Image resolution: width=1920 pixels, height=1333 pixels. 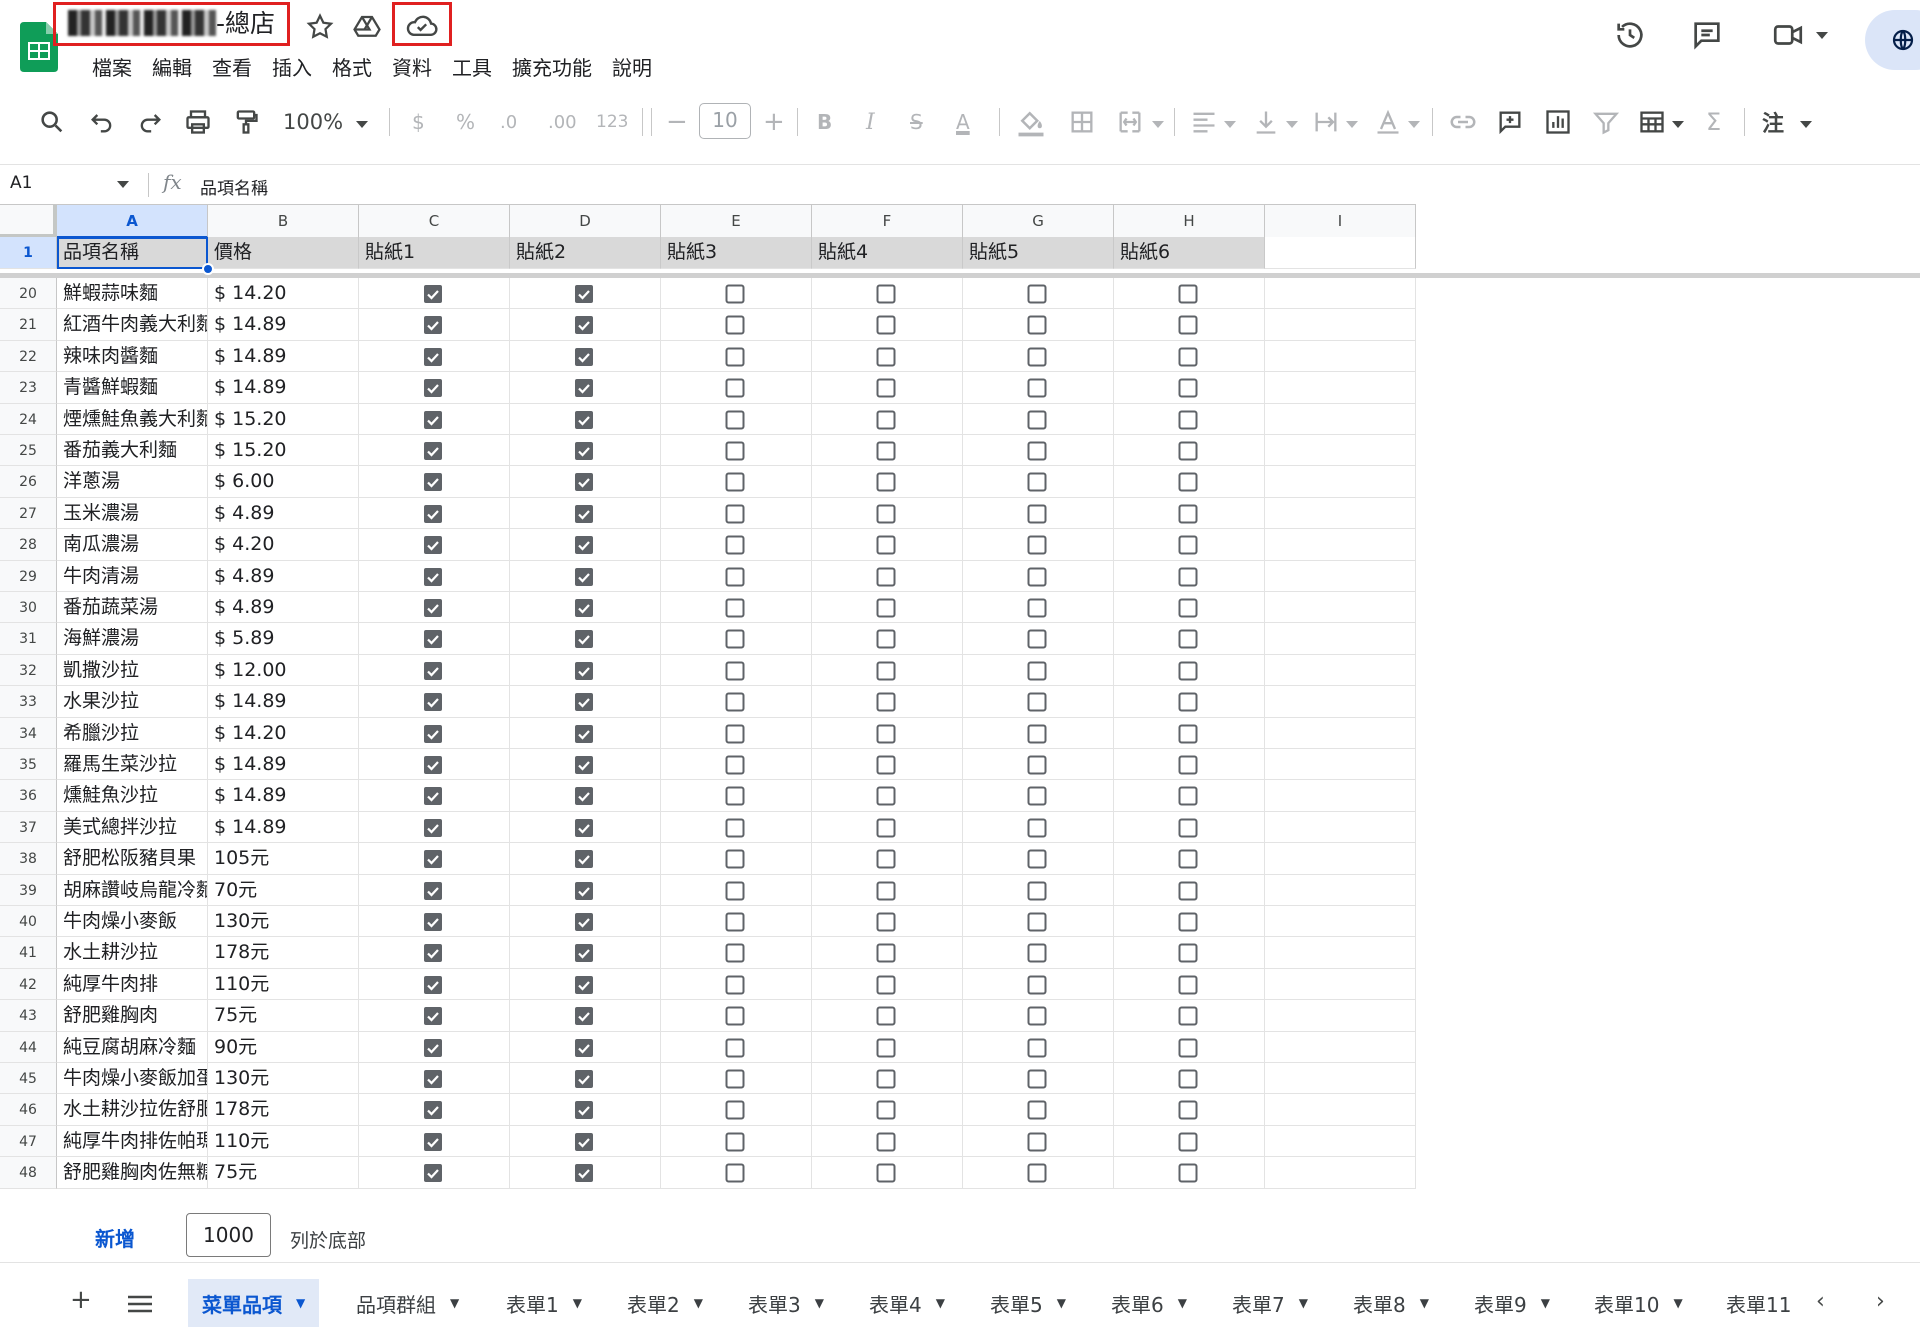 What do you see at coordinates (1652, 122) in the screenshot?
I see `filter-views-icon` at bounding box center [1652, 122].